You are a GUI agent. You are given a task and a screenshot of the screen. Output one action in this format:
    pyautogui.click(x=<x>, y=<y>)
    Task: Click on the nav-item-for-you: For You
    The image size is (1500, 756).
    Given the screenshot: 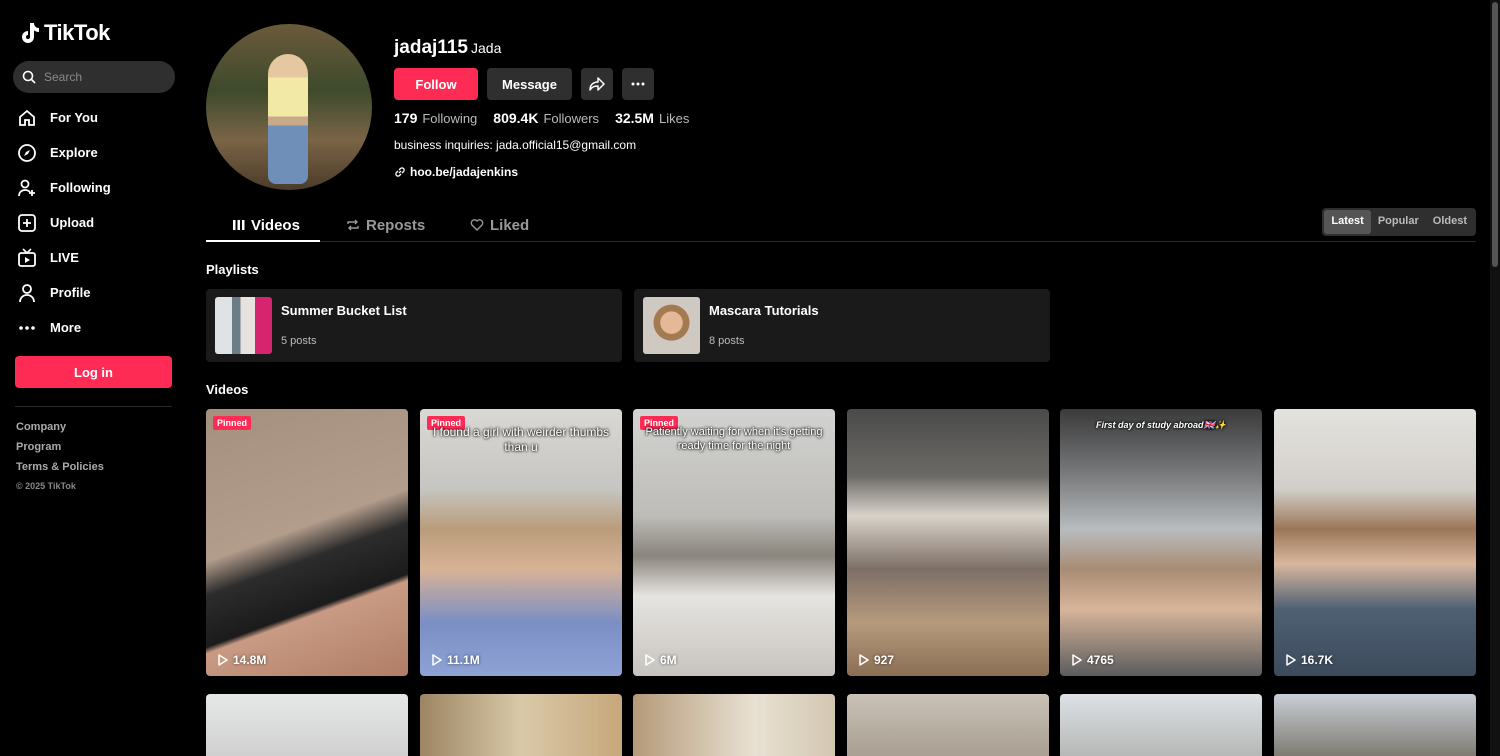 What is the action you would take?
    pyautogui.click(x=63, y=117)
    